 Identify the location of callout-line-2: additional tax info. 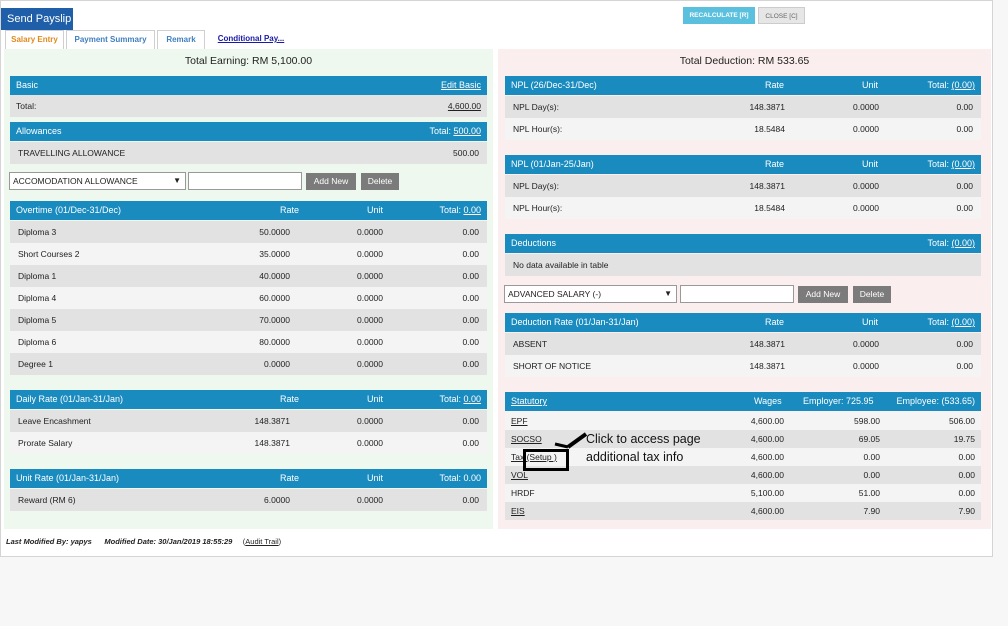
(635, 457).